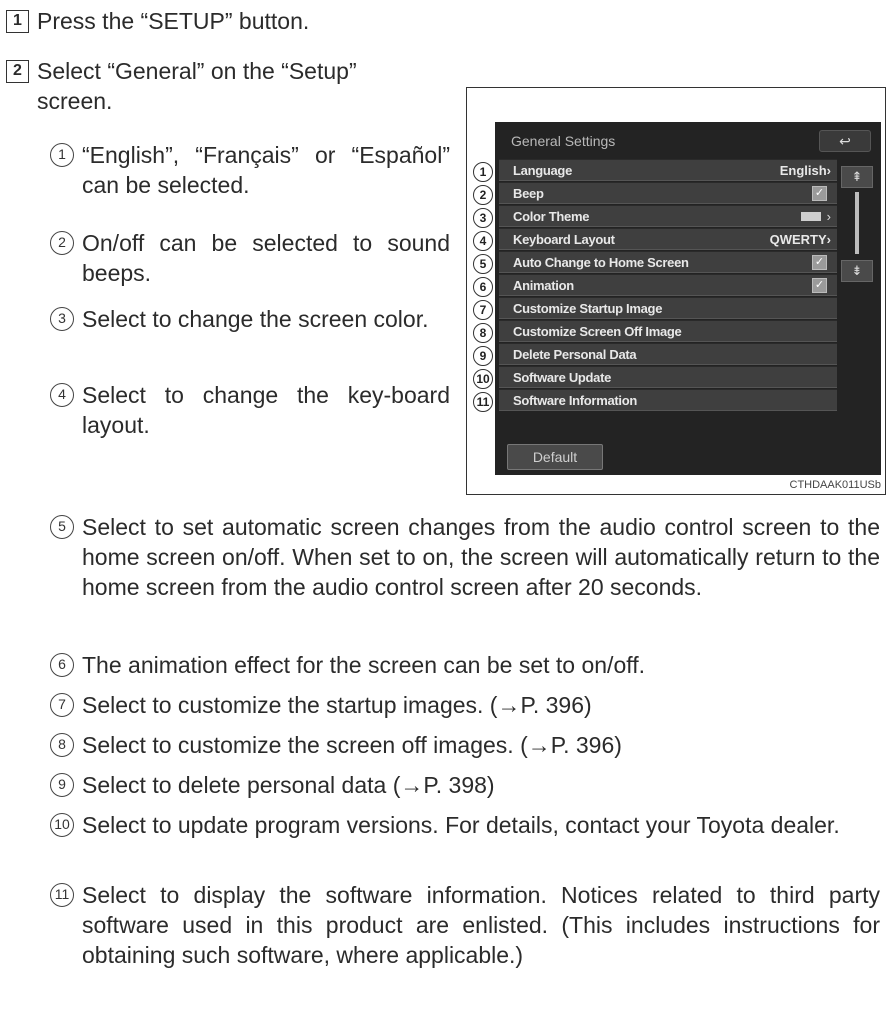 Image resolution: width=886 pixels, height=1032 pixels. Describe the element at coordinates (197, 86) in the screenshot. I see `step-text: Select “General” on the “Setup” screen.` at that location.